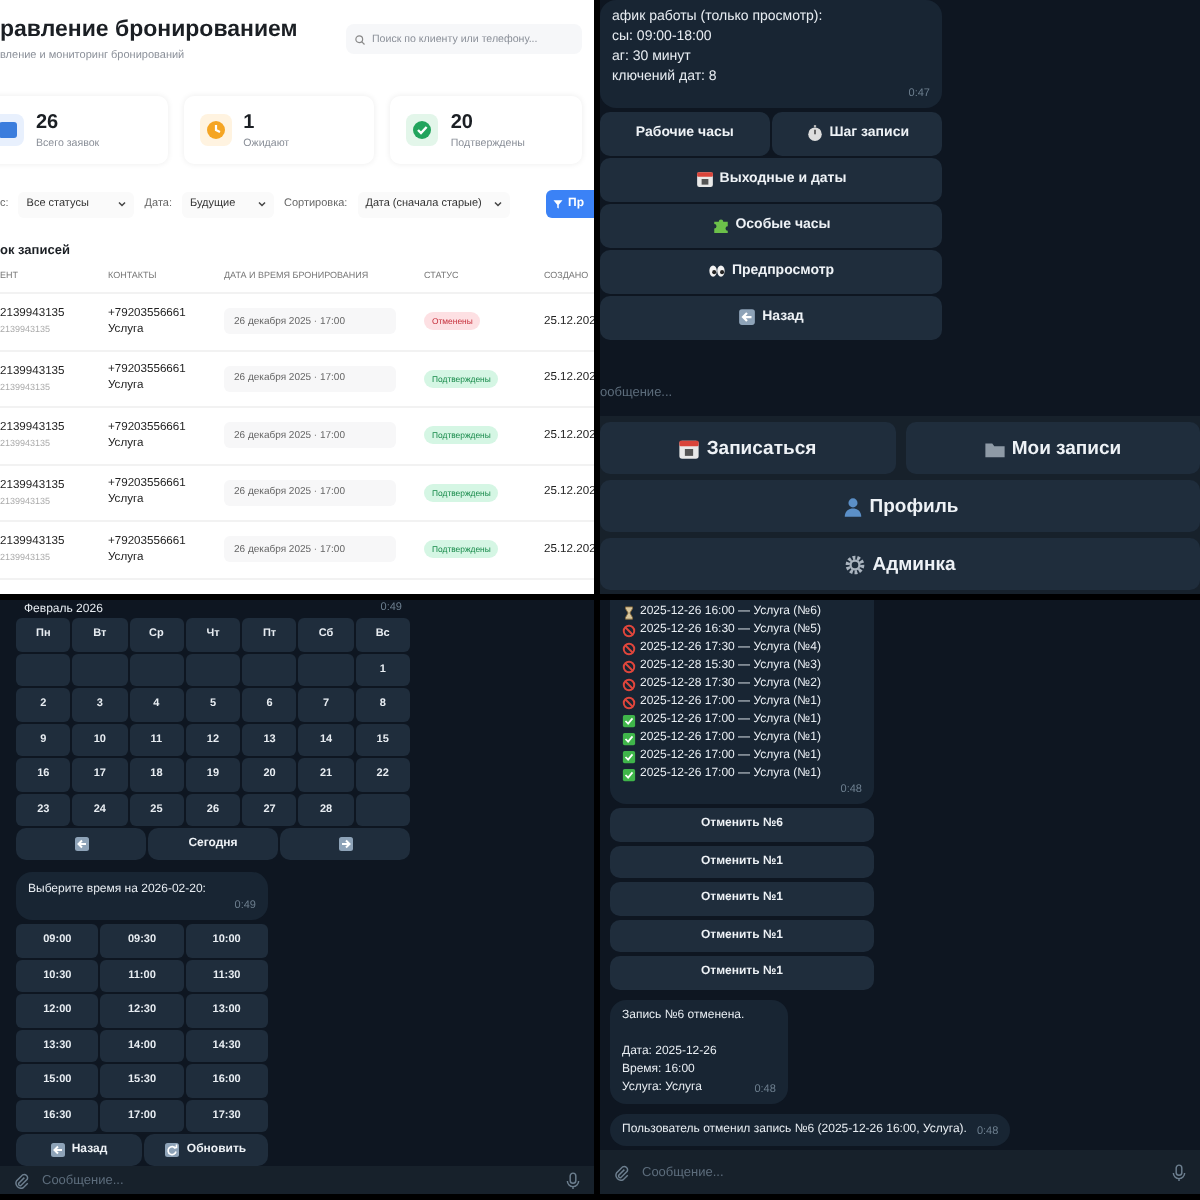  Describe the element at coordinates (48, 122) in the screenshot. I see `stat-value: 26` at that location.